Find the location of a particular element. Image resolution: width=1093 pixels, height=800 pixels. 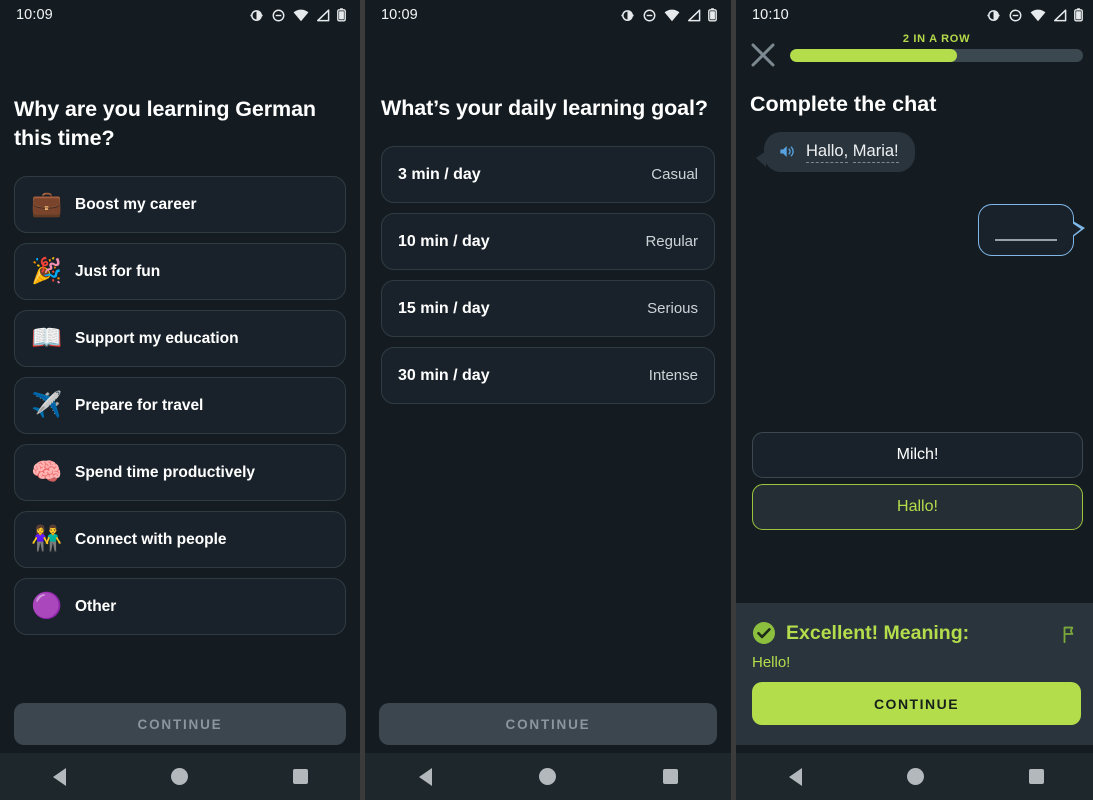

feedback-title: Excellent! Meaning: is located at coordinates (878, 632).